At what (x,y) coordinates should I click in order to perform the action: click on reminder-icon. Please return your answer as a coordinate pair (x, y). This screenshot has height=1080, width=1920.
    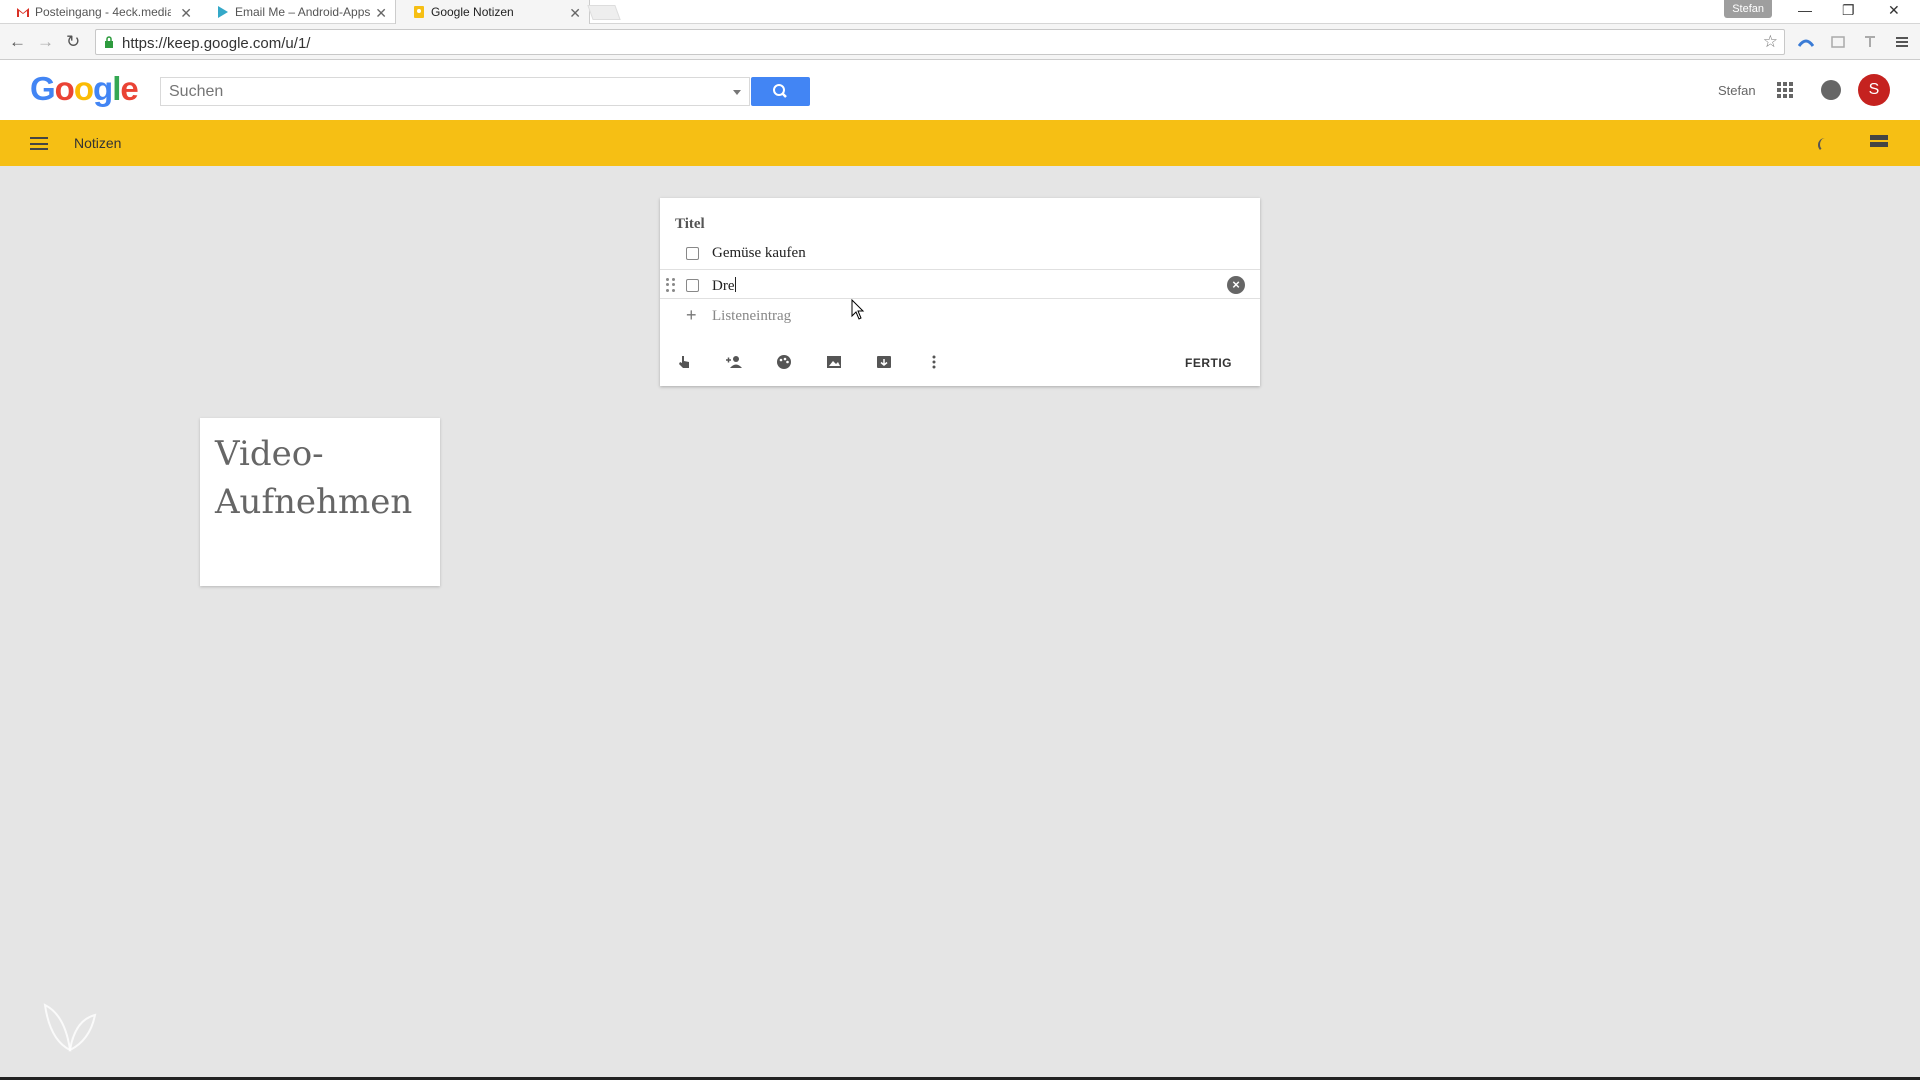
    Looking at the image, I should click on (684, 362).